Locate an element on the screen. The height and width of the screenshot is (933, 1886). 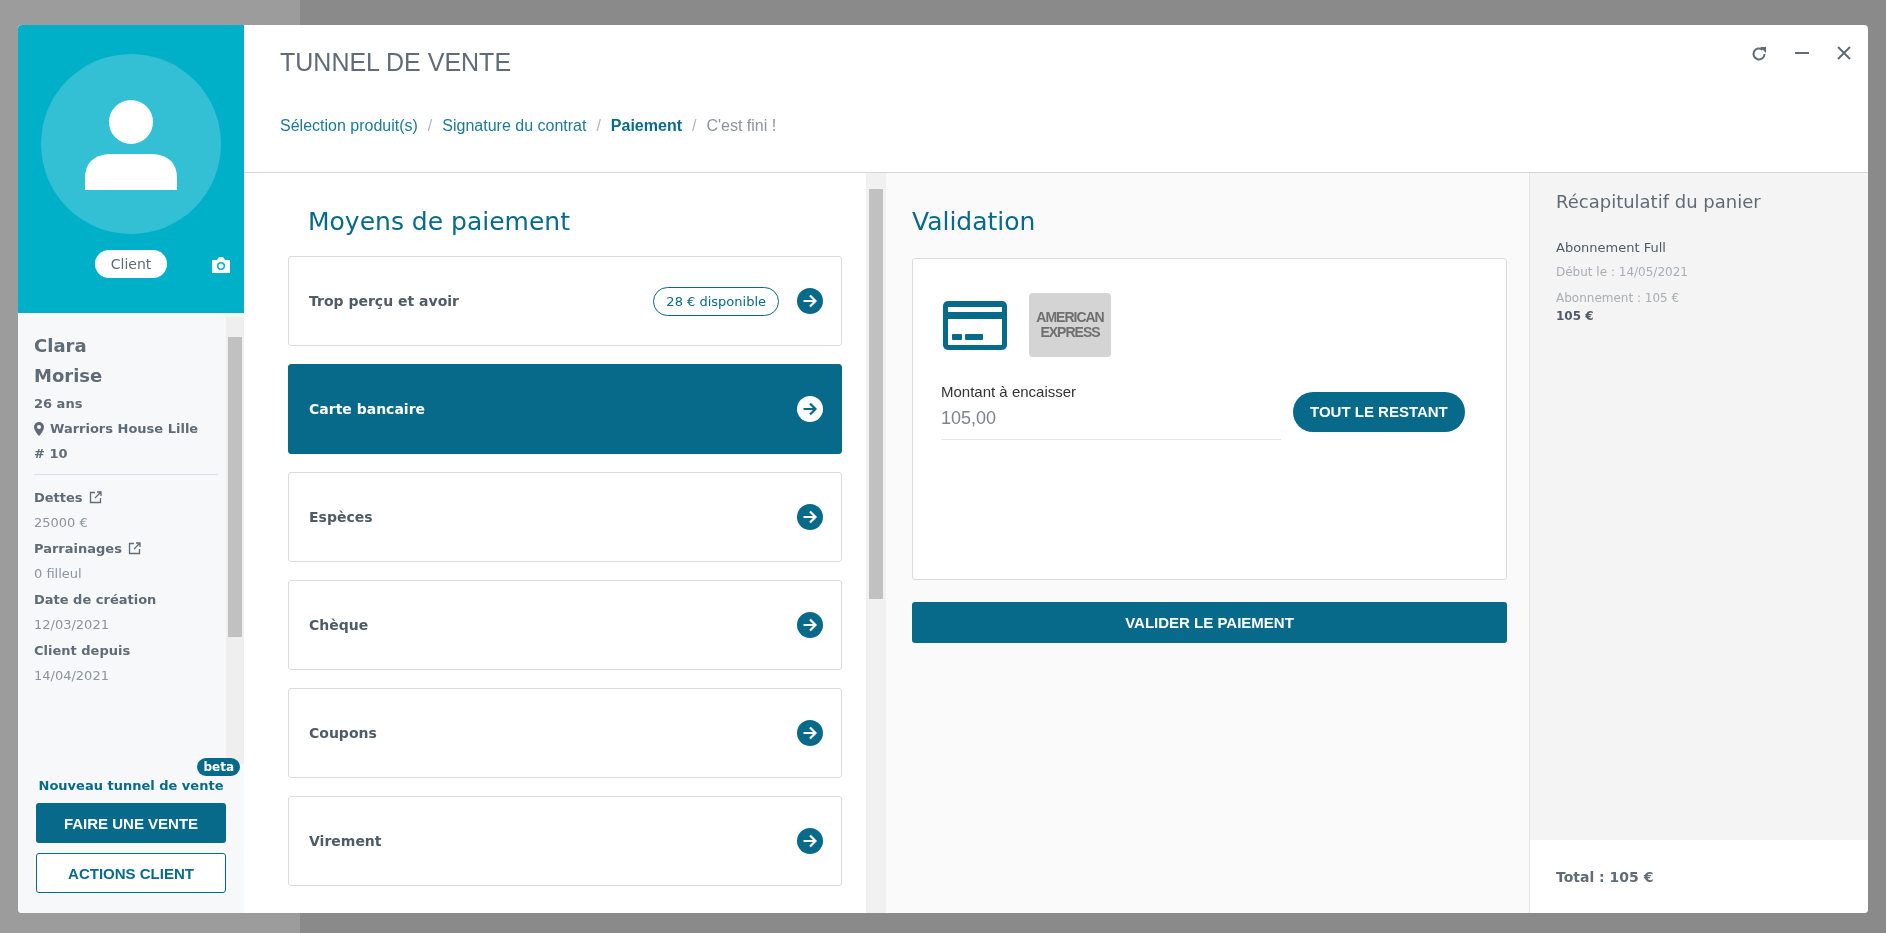
payment-method-item: Chèque is located at coordinates (565, 625).